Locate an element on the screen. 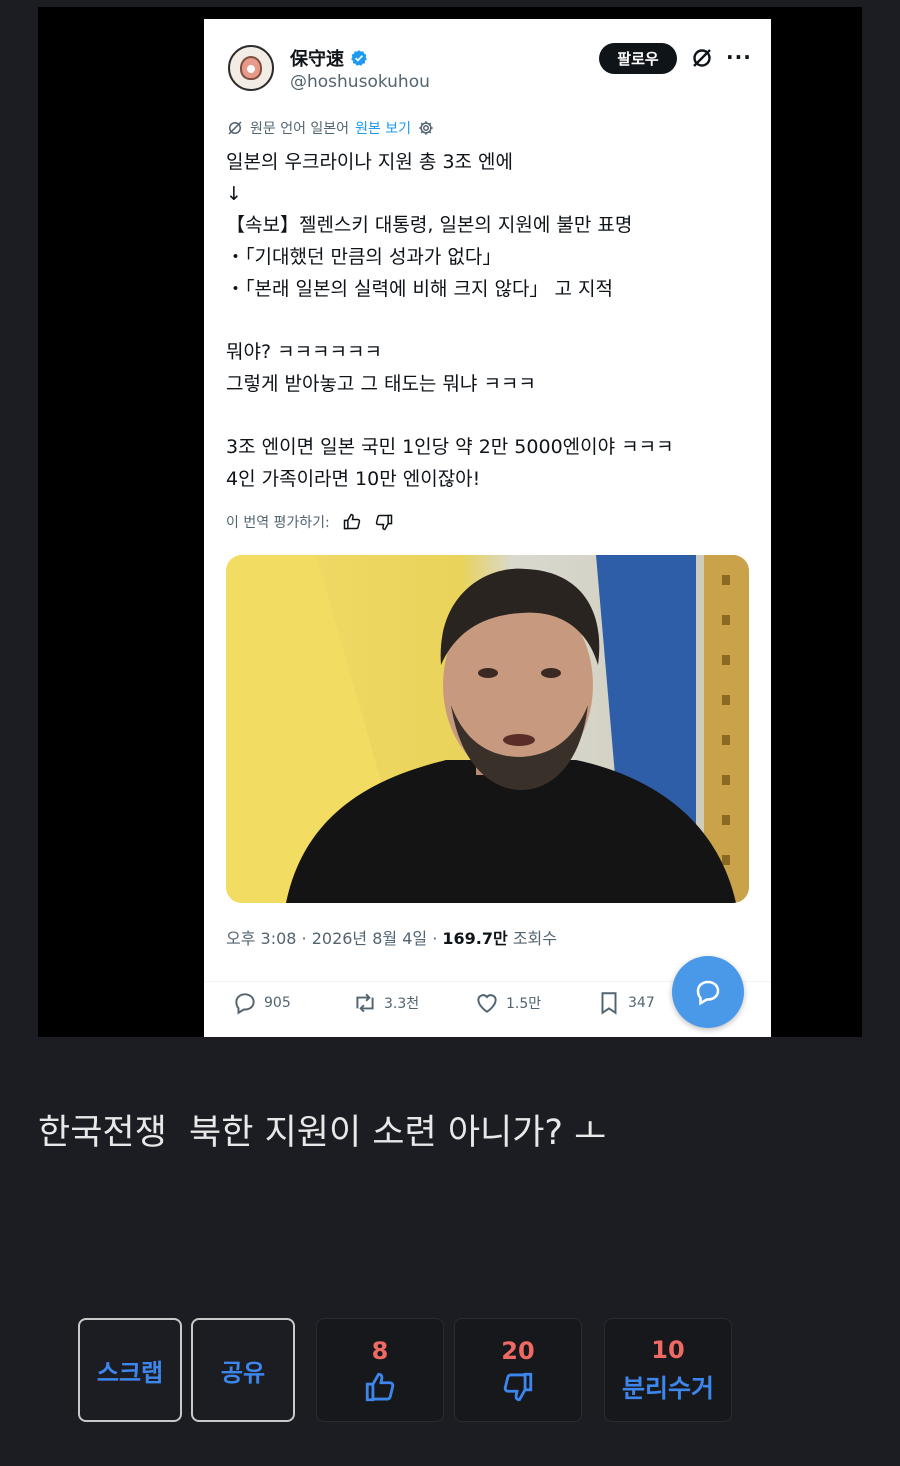  tweet-line: 뭐야? ㅋㅋㅋㅋㅋㅋ is located at coordinates (304, 352).